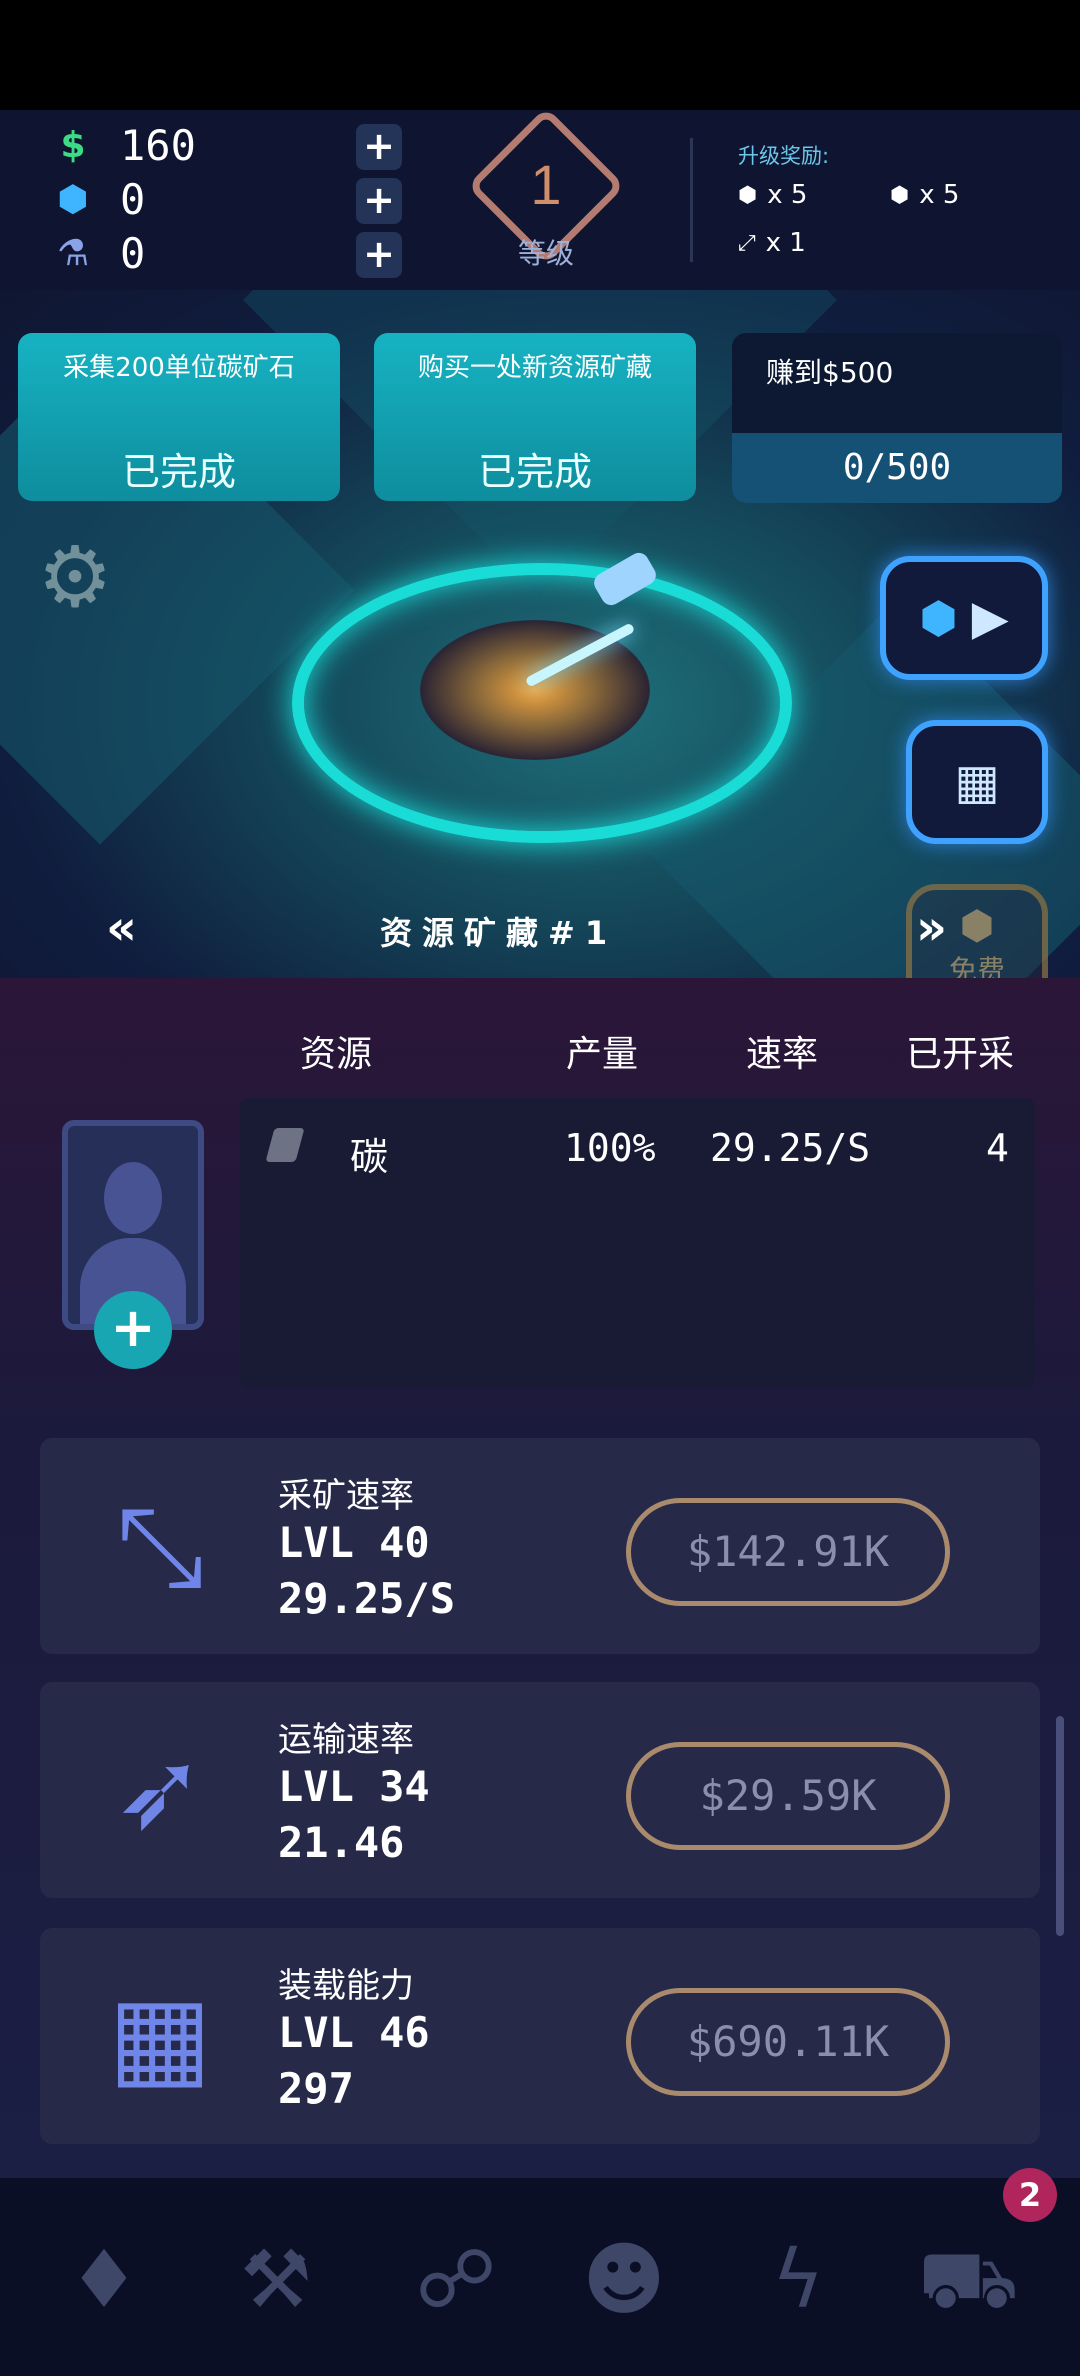 Image resolution: width=1080 pixels, height=2376 pixels. I want to click on currency-flask: ⚗ 0, so click(100, 253).